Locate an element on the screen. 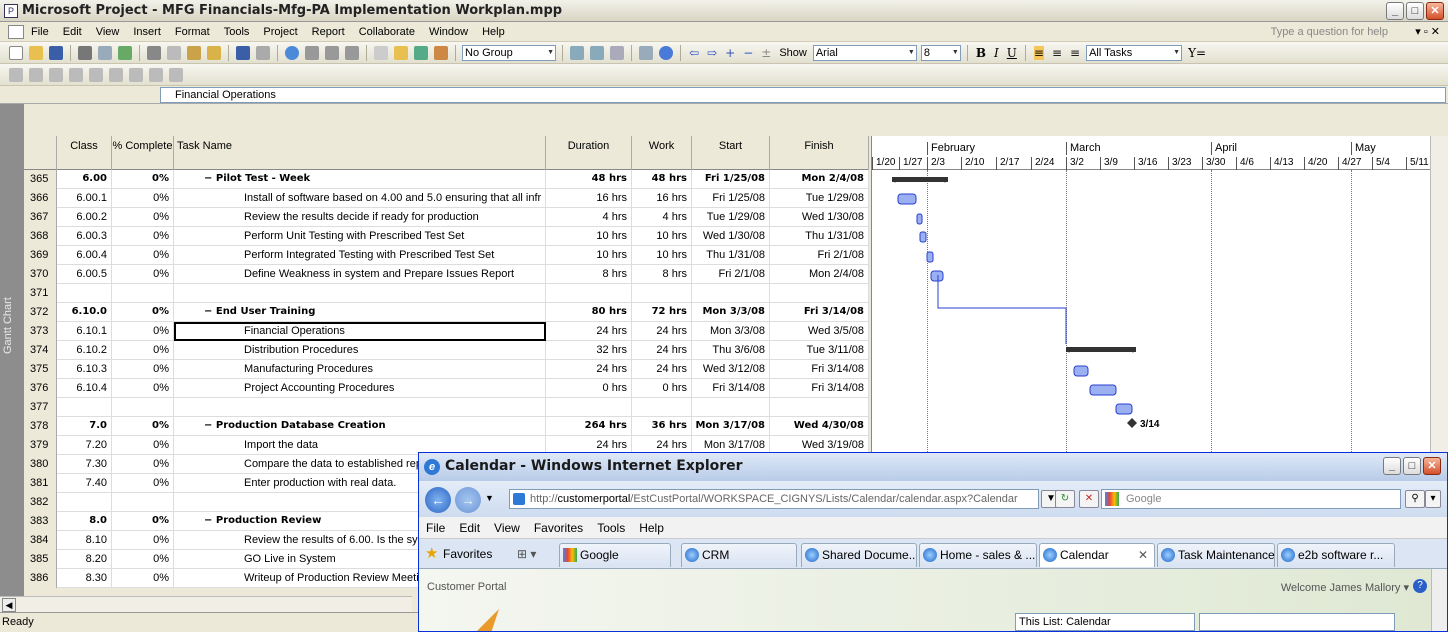  cell-cls: 8.20 is located at coordinates (84, 559).